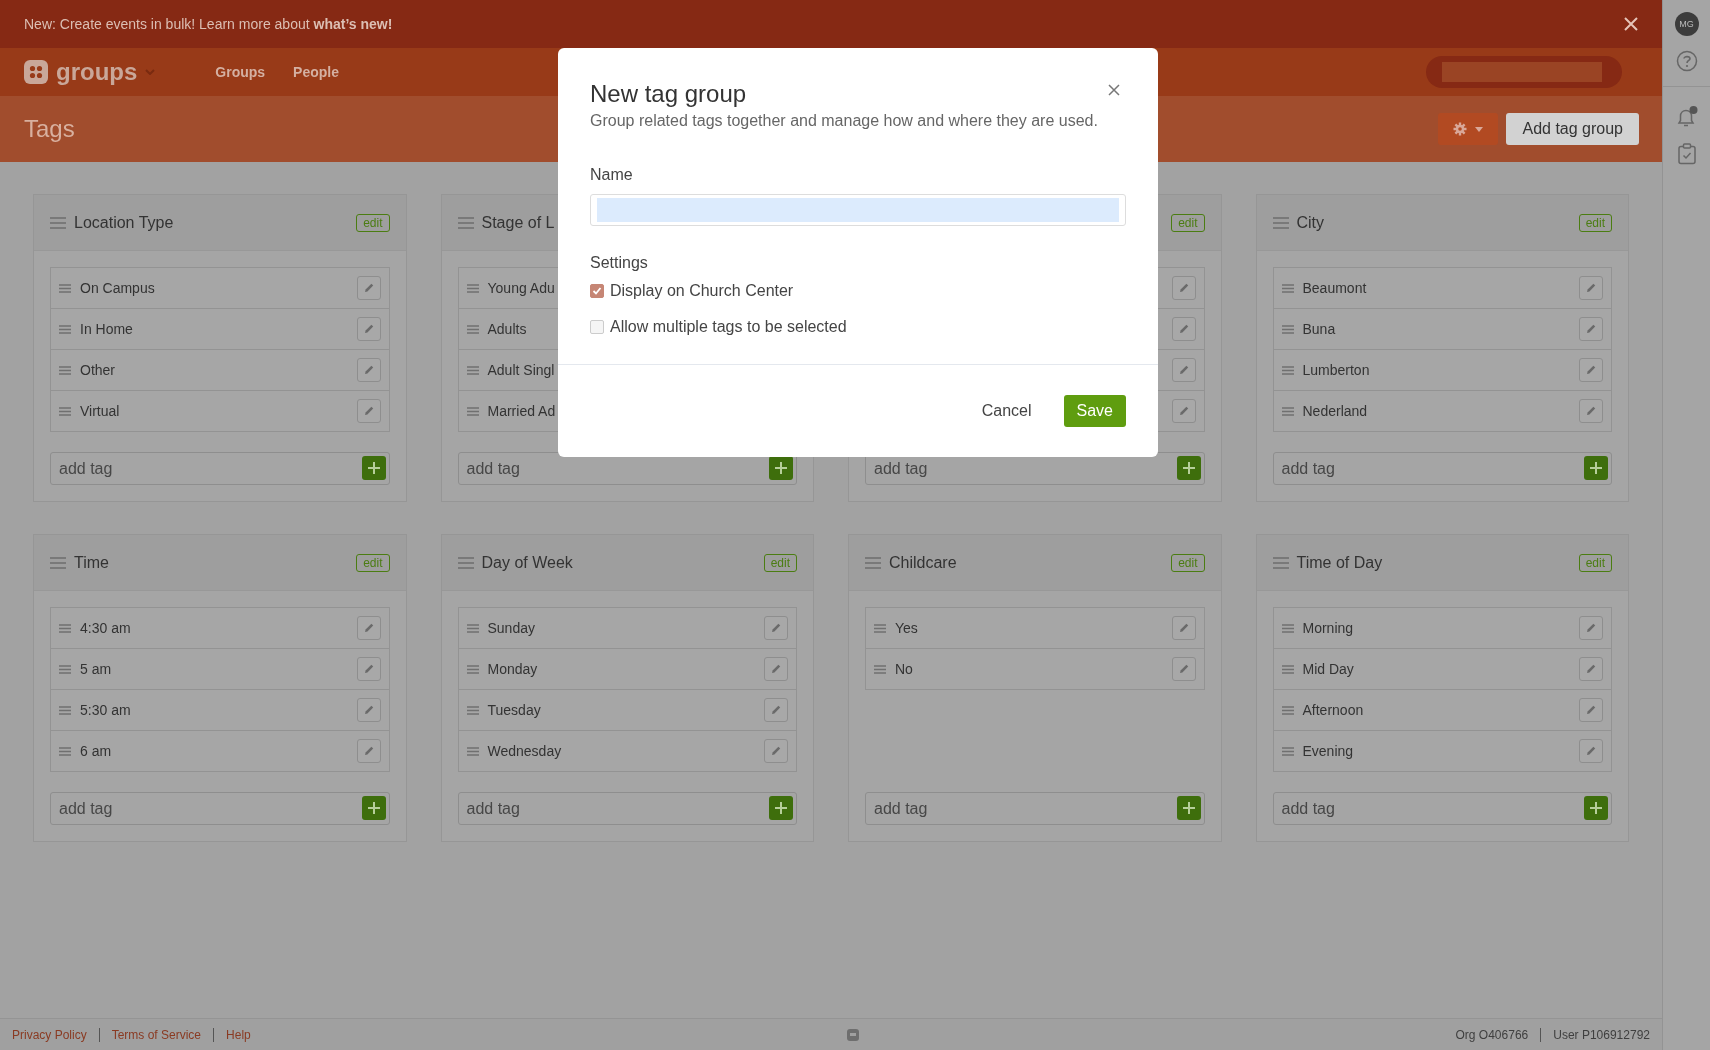 This screenshot has width=1710, height=1050. Describe the element at coordinates (150, 72) in the screenshot. I see `caret-icon` at that location.